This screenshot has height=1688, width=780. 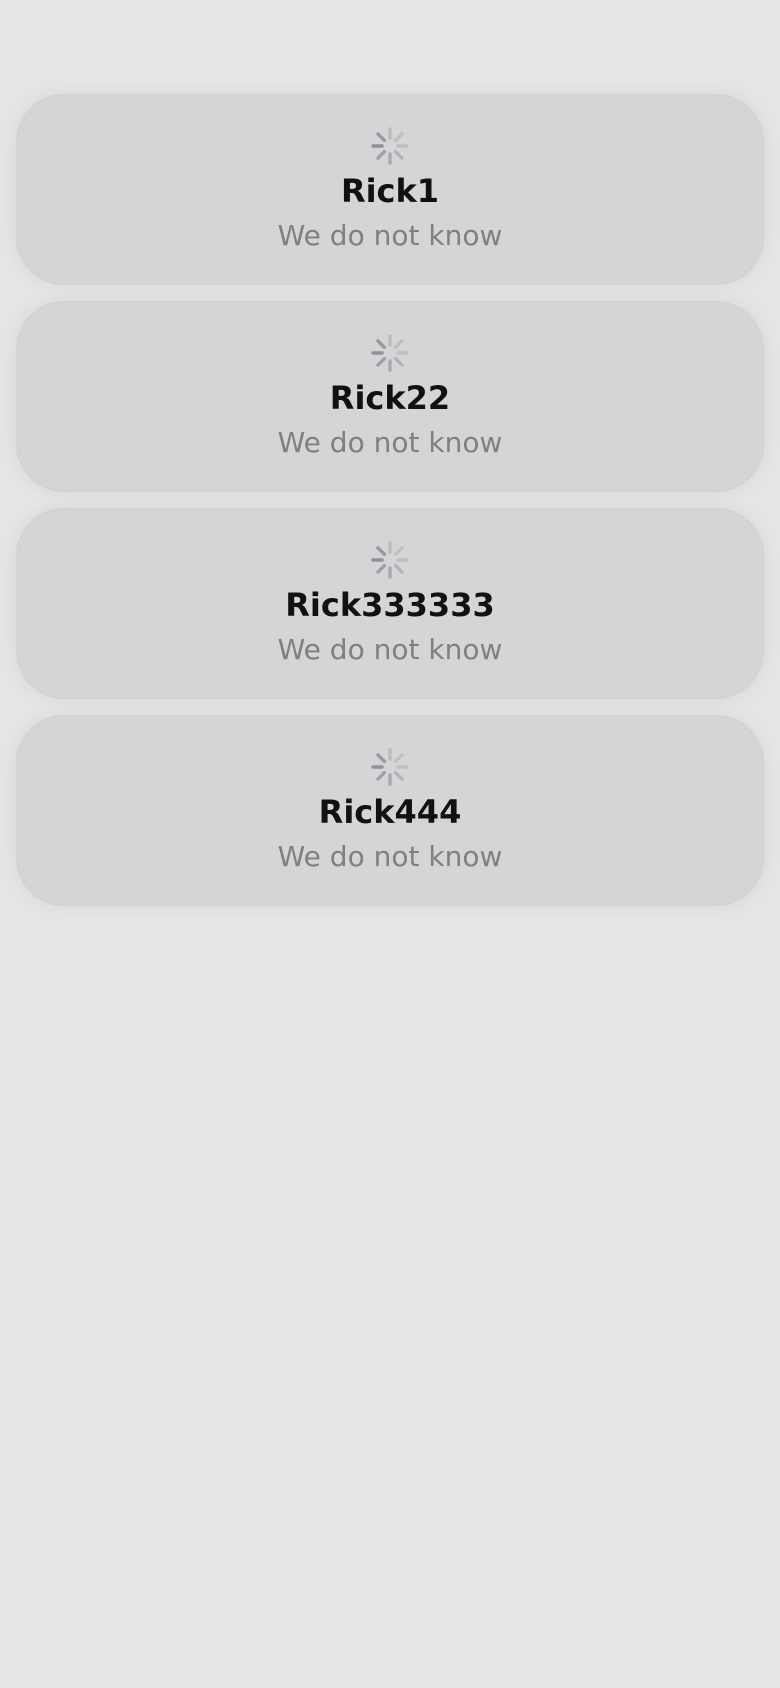 I want to click on list-item: Rick333333 We do not know, so click(x=390, y=603).